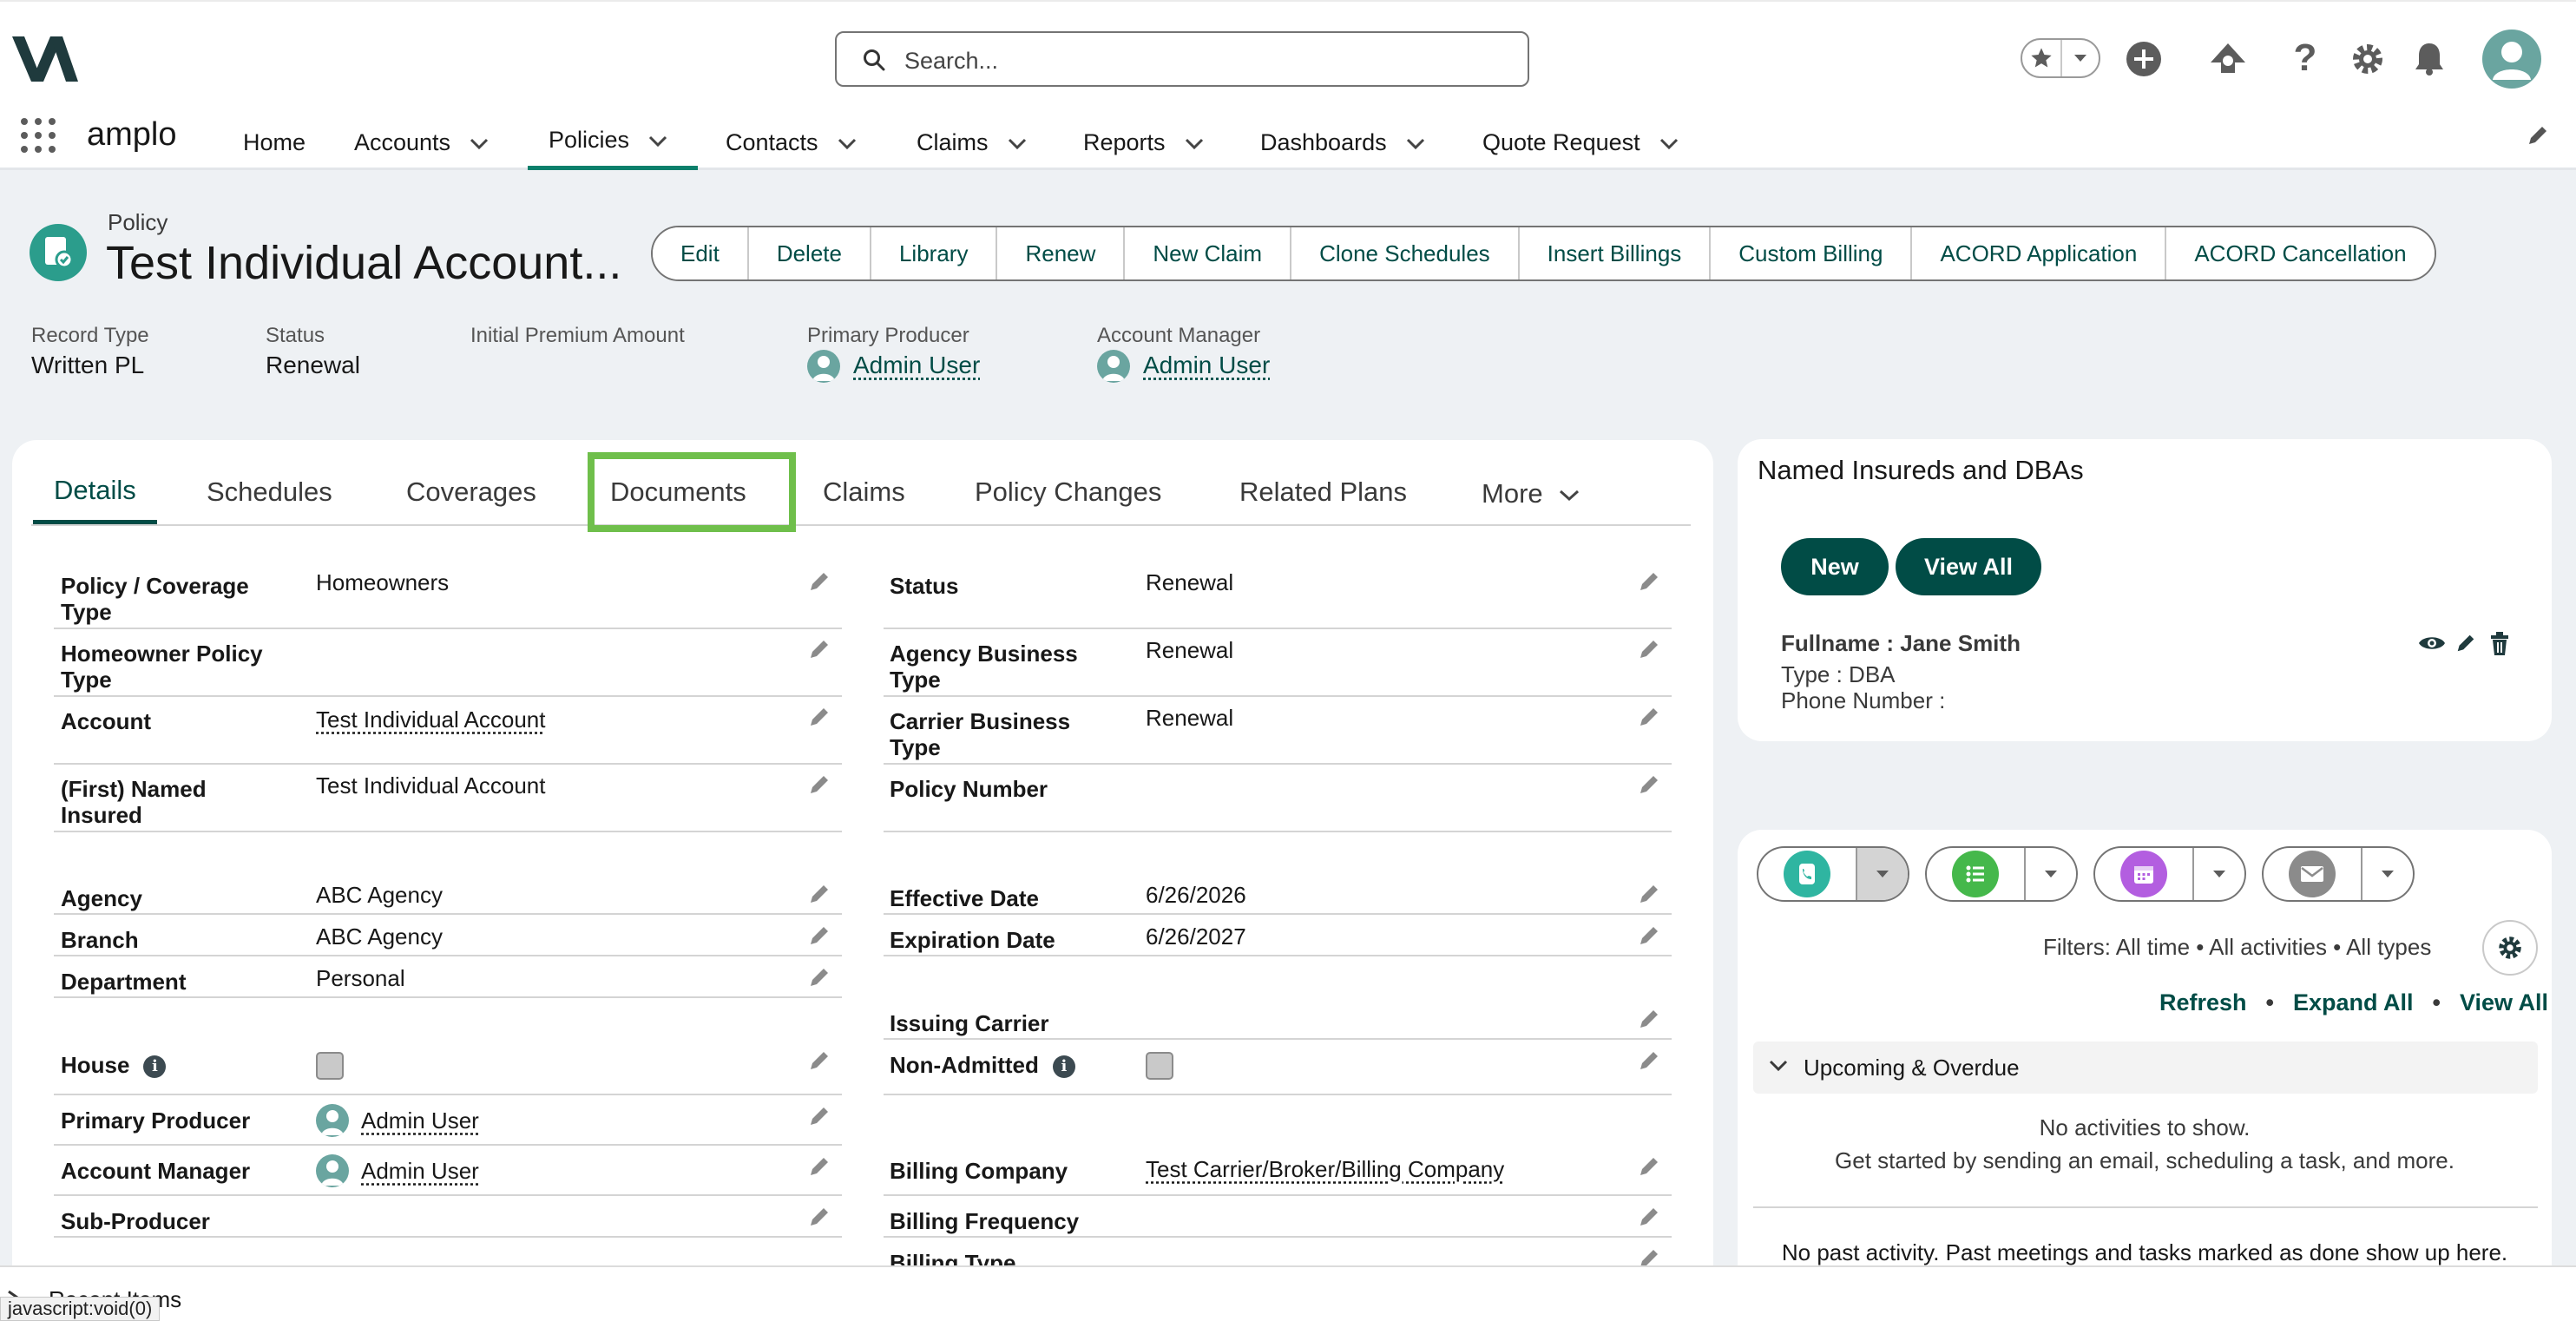 This screenshot has width=2576, height=1321. Describe the element at coordinates (2432, 645) in the screenshot. I see `view-eye-icon` at that location.